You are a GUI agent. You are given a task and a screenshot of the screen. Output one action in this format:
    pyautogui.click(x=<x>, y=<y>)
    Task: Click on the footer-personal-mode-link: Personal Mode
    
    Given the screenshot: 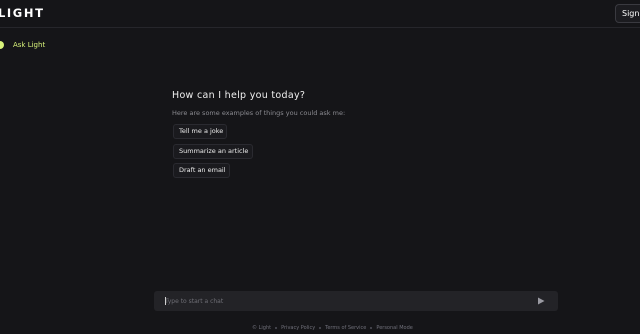 What is the action you would take?
    pyautogui.click(x=394, y=328)
    